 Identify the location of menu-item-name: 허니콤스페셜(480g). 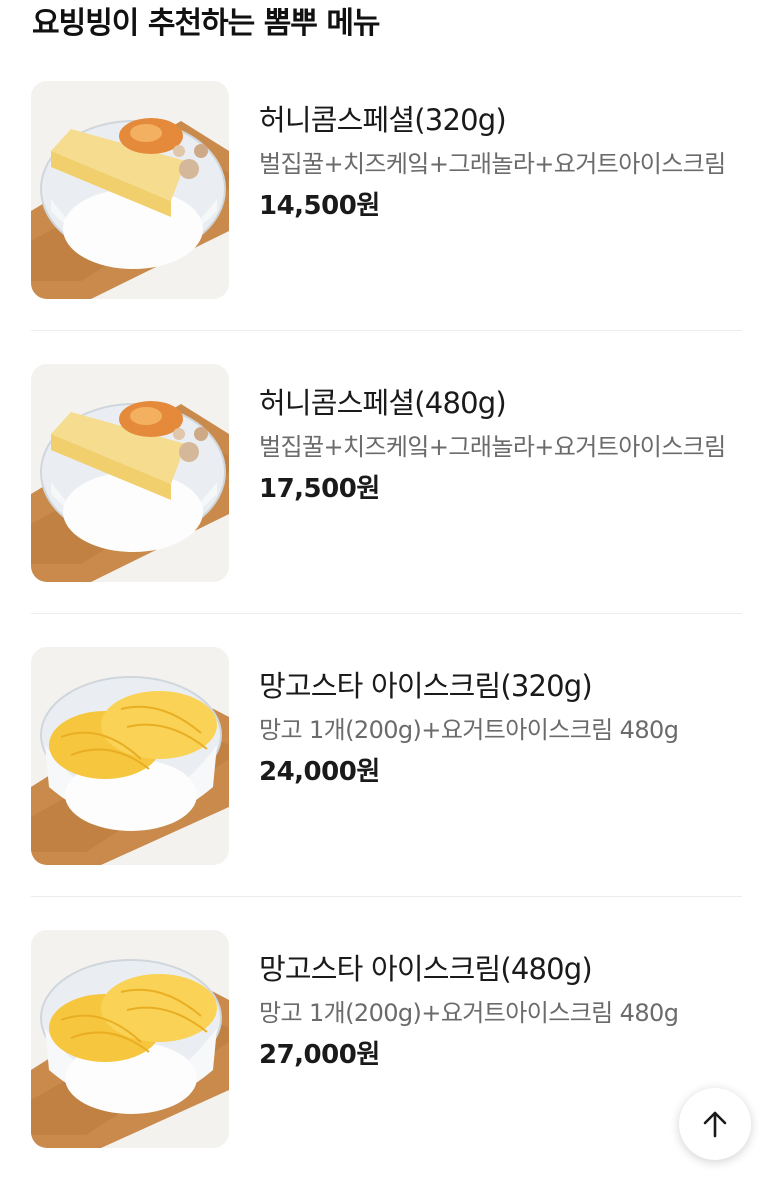
(383, 403).